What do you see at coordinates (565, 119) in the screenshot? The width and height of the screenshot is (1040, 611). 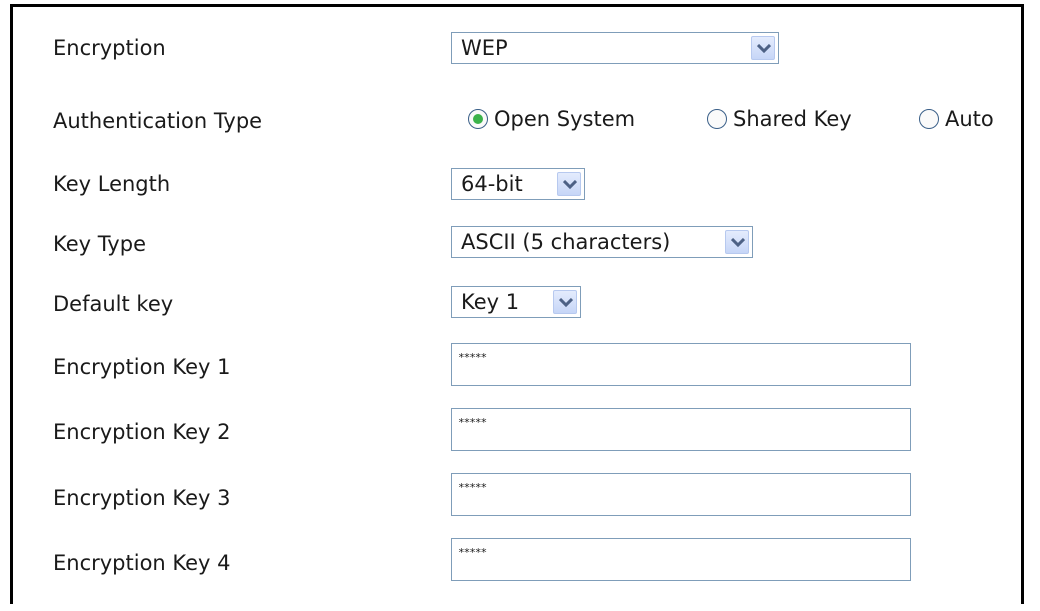 I see `radio-open-system-label: Open System` at bounding box center [565, 119].